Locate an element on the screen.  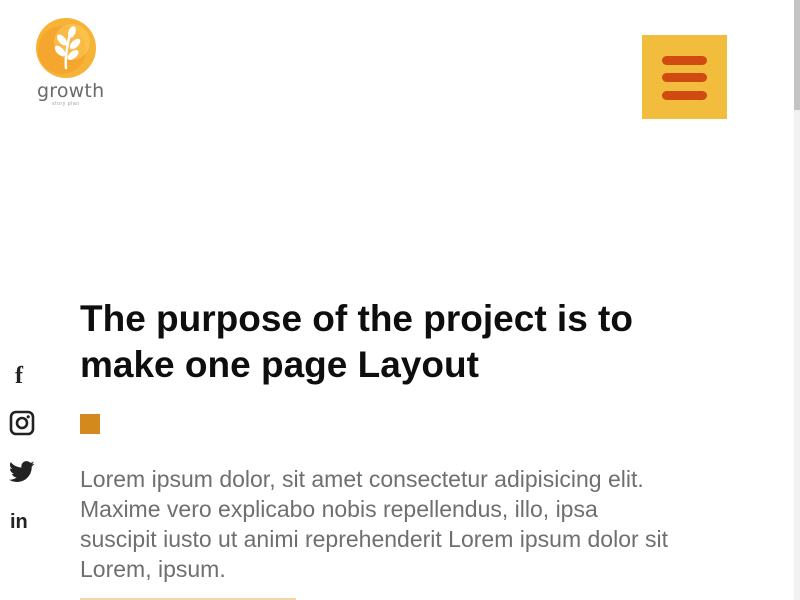
facebook-link: f is located at coordinates (23, 376).